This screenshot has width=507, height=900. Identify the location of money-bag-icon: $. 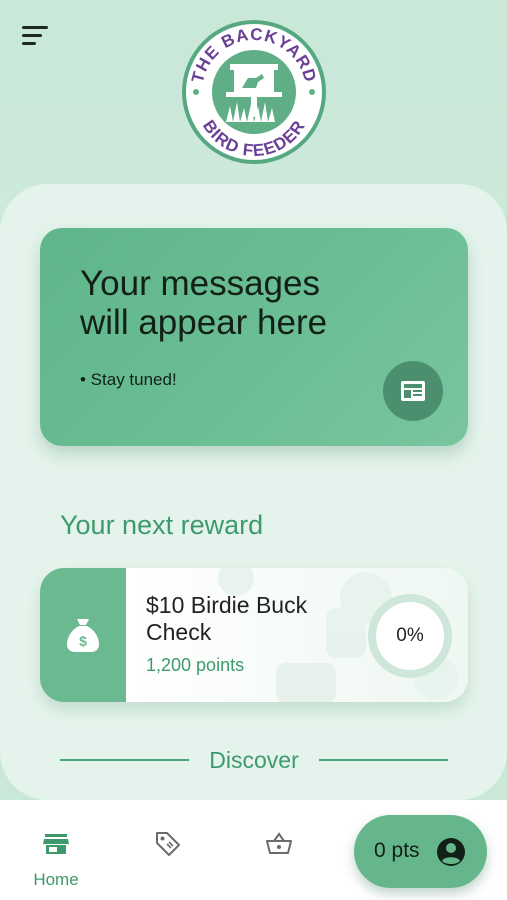
(83, 635).